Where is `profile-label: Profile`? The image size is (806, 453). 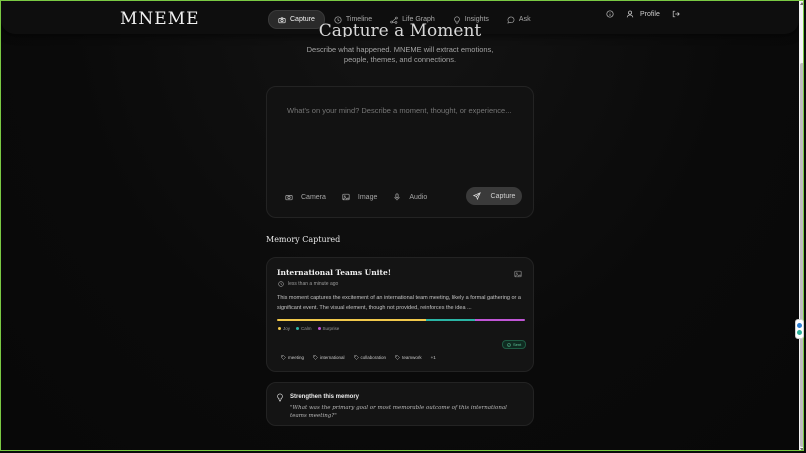 profile-label: Profile is located at coordinates (650, 14).